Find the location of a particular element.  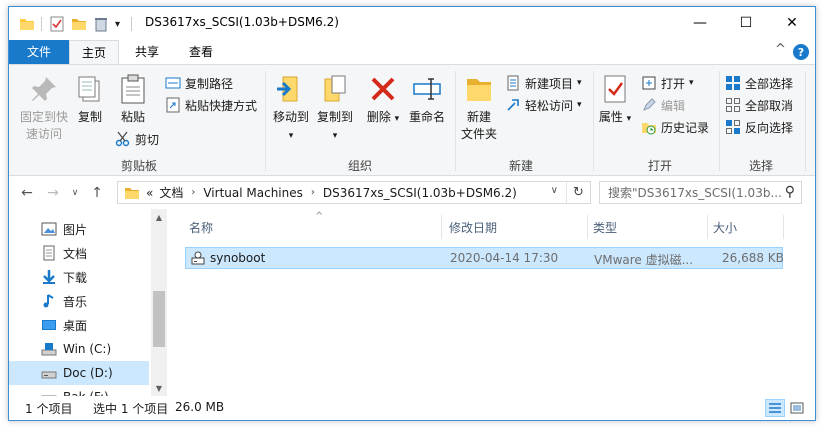

help-icon: ? is located at coordinates (801, 52).